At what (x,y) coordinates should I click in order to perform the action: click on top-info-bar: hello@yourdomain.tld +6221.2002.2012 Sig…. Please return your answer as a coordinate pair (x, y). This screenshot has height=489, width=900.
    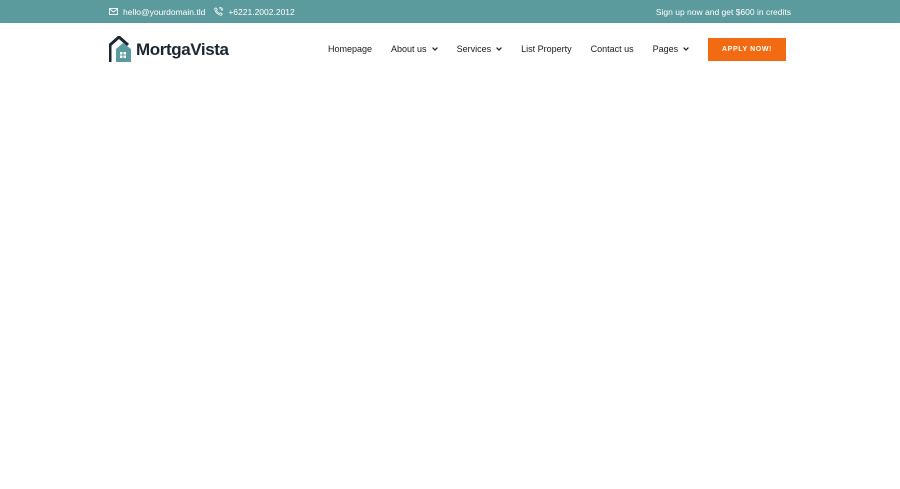
    Looking at the image, I should click on (450, 11).